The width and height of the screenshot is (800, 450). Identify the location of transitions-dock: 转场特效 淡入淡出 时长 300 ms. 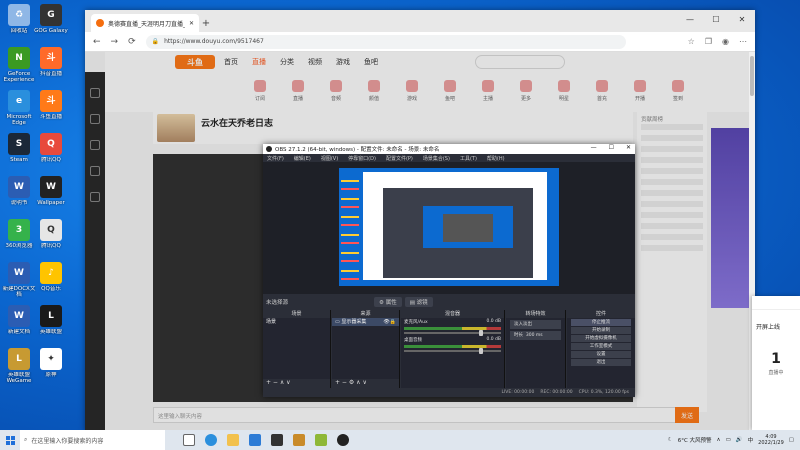
(536, 349).